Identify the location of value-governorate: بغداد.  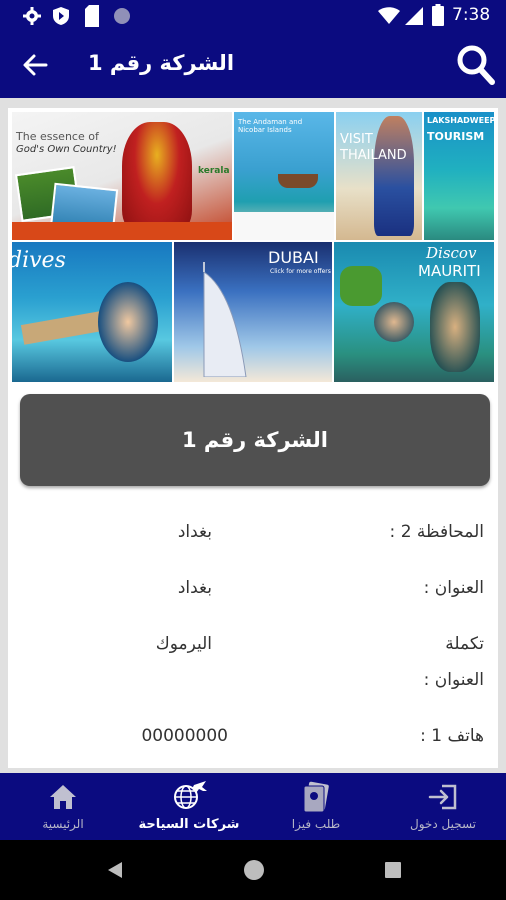
(194, 532).